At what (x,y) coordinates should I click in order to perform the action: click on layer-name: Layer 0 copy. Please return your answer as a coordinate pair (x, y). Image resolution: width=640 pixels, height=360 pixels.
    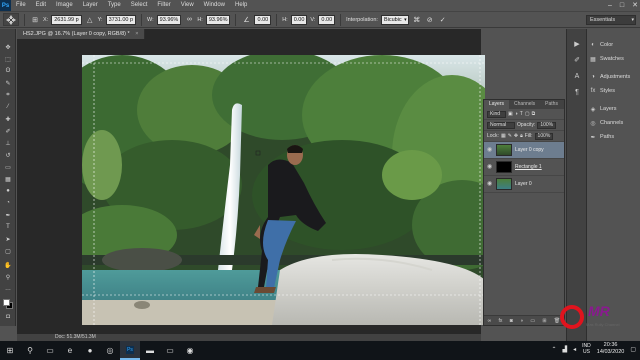
    Looking at the image, I should click on (529, 150).